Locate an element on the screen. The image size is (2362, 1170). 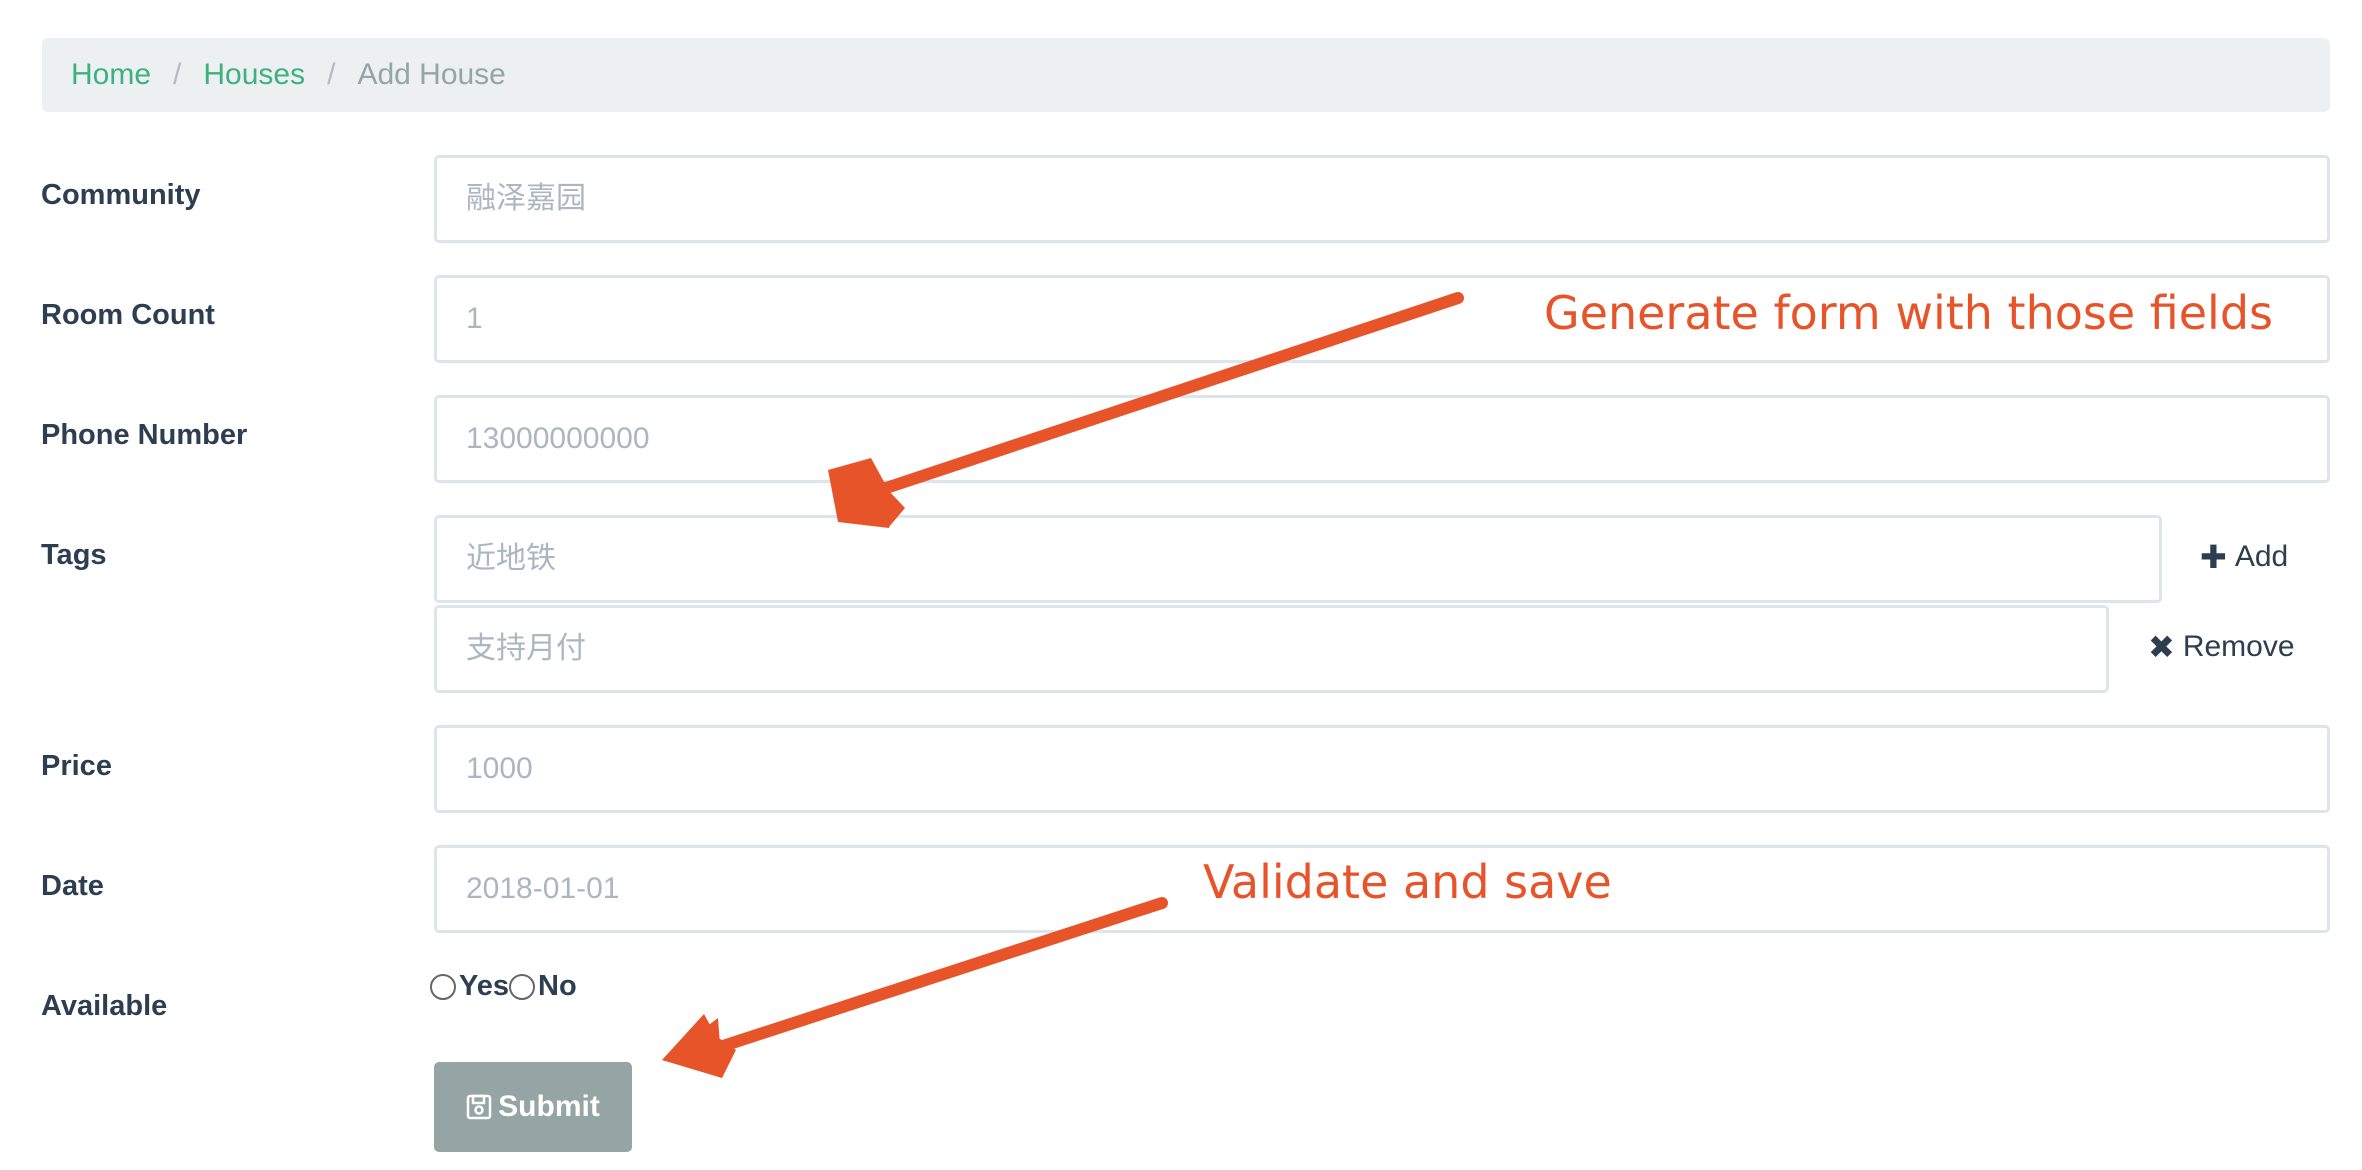
submit-button: Submit is located at coordinates (533, 1107).